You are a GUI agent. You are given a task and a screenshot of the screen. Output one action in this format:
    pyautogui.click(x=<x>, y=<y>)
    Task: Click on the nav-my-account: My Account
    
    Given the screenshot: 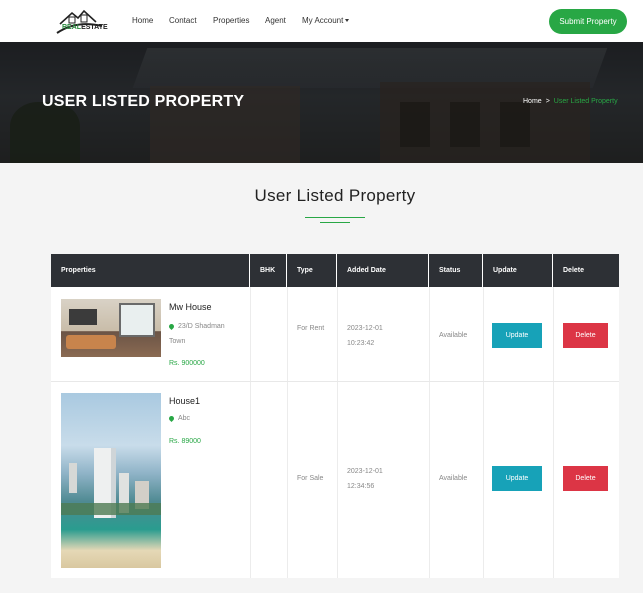 What is the action you would take?
    pyautogui.click(x=326, y=20)
    